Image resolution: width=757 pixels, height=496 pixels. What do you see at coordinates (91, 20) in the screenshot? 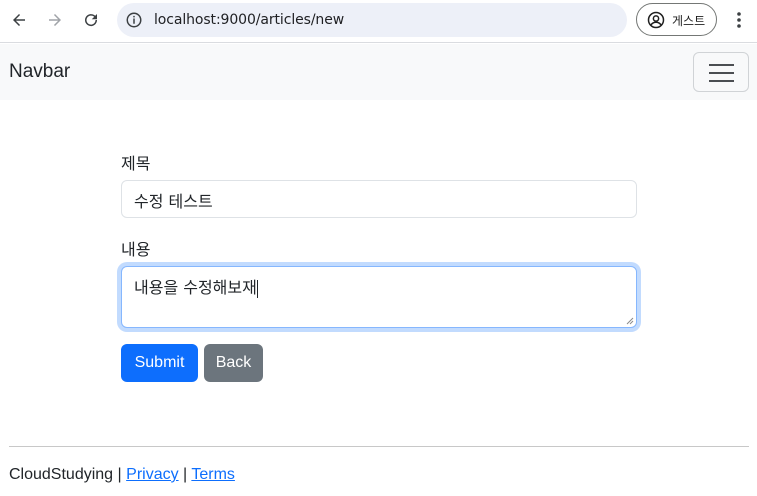
I see `reload-icon` at bounding box center [91, 20].